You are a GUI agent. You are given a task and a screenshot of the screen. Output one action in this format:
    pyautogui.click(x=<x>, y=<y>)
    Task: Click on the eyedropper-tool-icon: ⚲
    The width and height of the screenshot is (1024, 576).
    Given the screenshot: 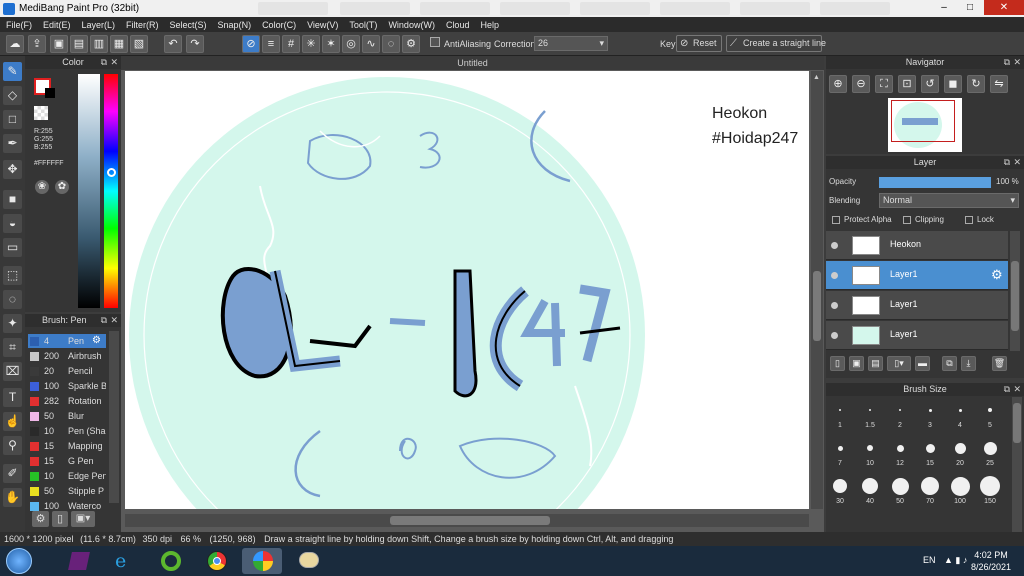 What is the action you would take?
    pyautogui.click(x=12, y=445)
    